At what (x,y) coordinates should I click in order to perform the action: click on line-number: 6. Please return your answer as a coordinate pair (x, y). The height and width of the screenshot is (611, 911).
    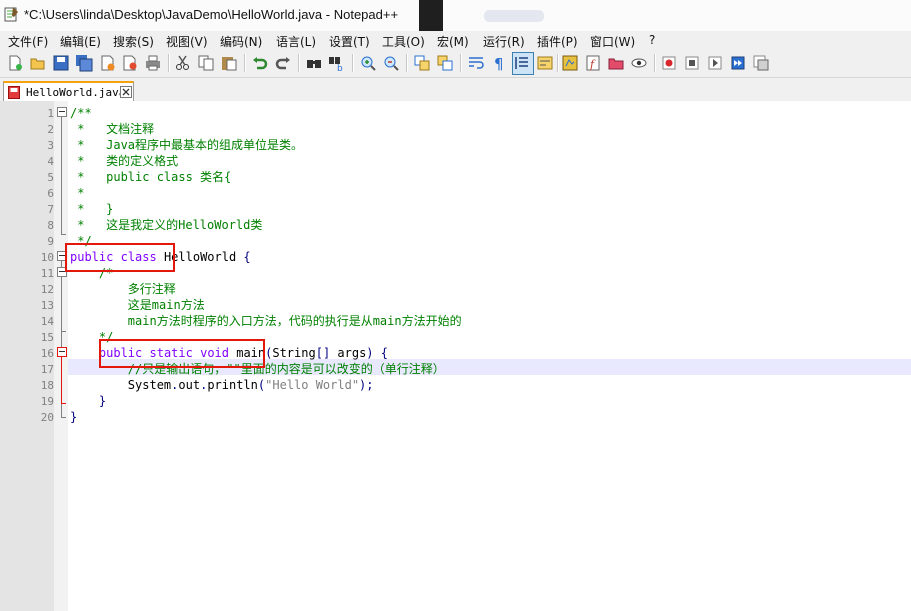
    Looking at the image, I should click on (50, 193).